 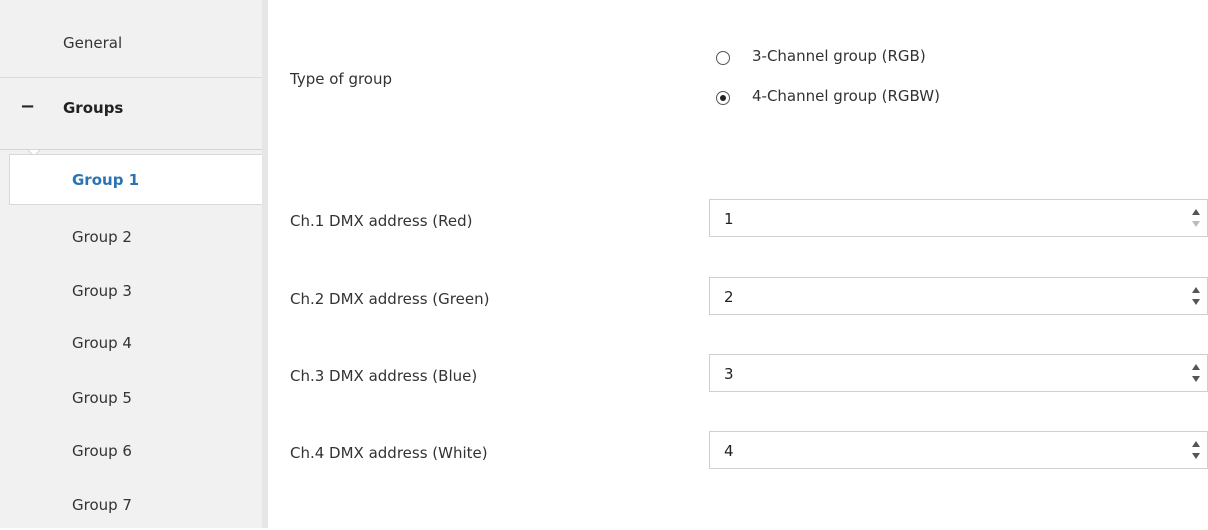 I want to click on field-label-ch2: Ch.2 DMX address (Green), so click(x=390, y=299).